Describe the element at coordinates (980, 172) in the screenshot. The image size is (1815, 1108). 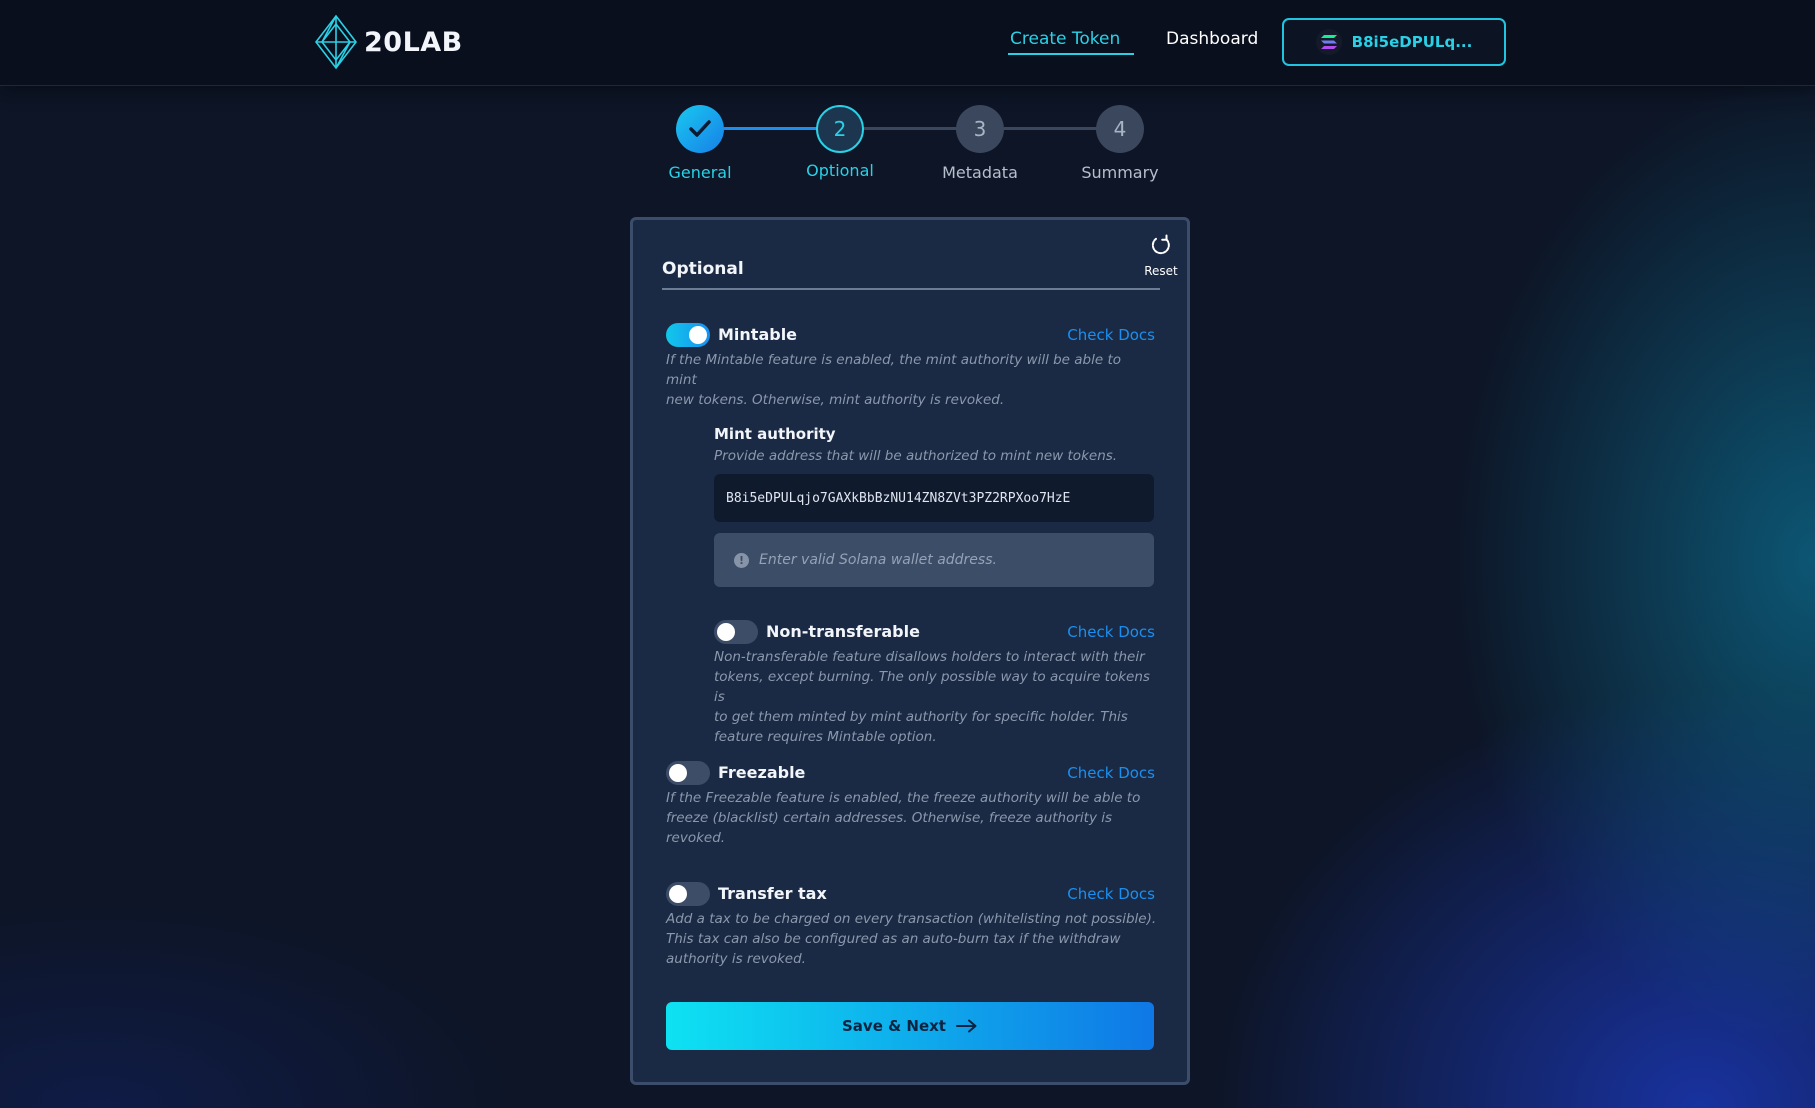
I see `step-label-metadata: Metadata` at that location.